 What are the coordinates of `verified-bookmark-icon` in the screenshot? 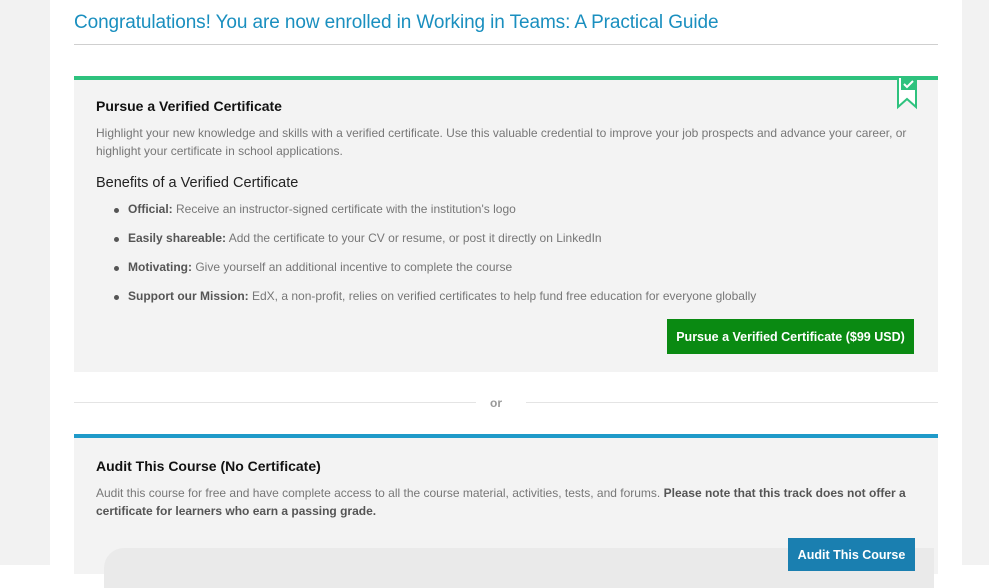 It's located at (907, 93).